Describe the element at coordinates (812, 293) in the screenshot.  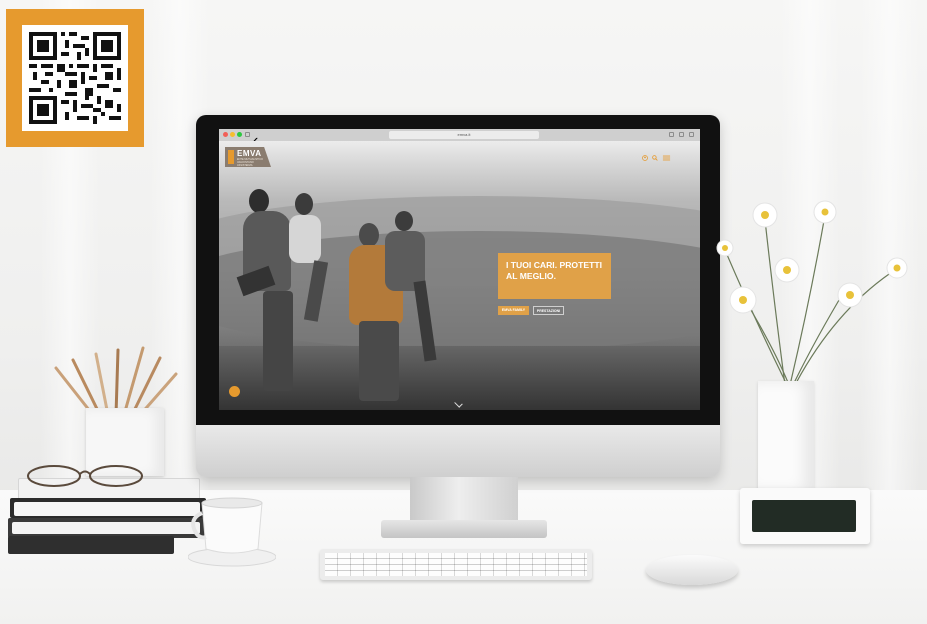
I see `daisy-flowers` at that location.